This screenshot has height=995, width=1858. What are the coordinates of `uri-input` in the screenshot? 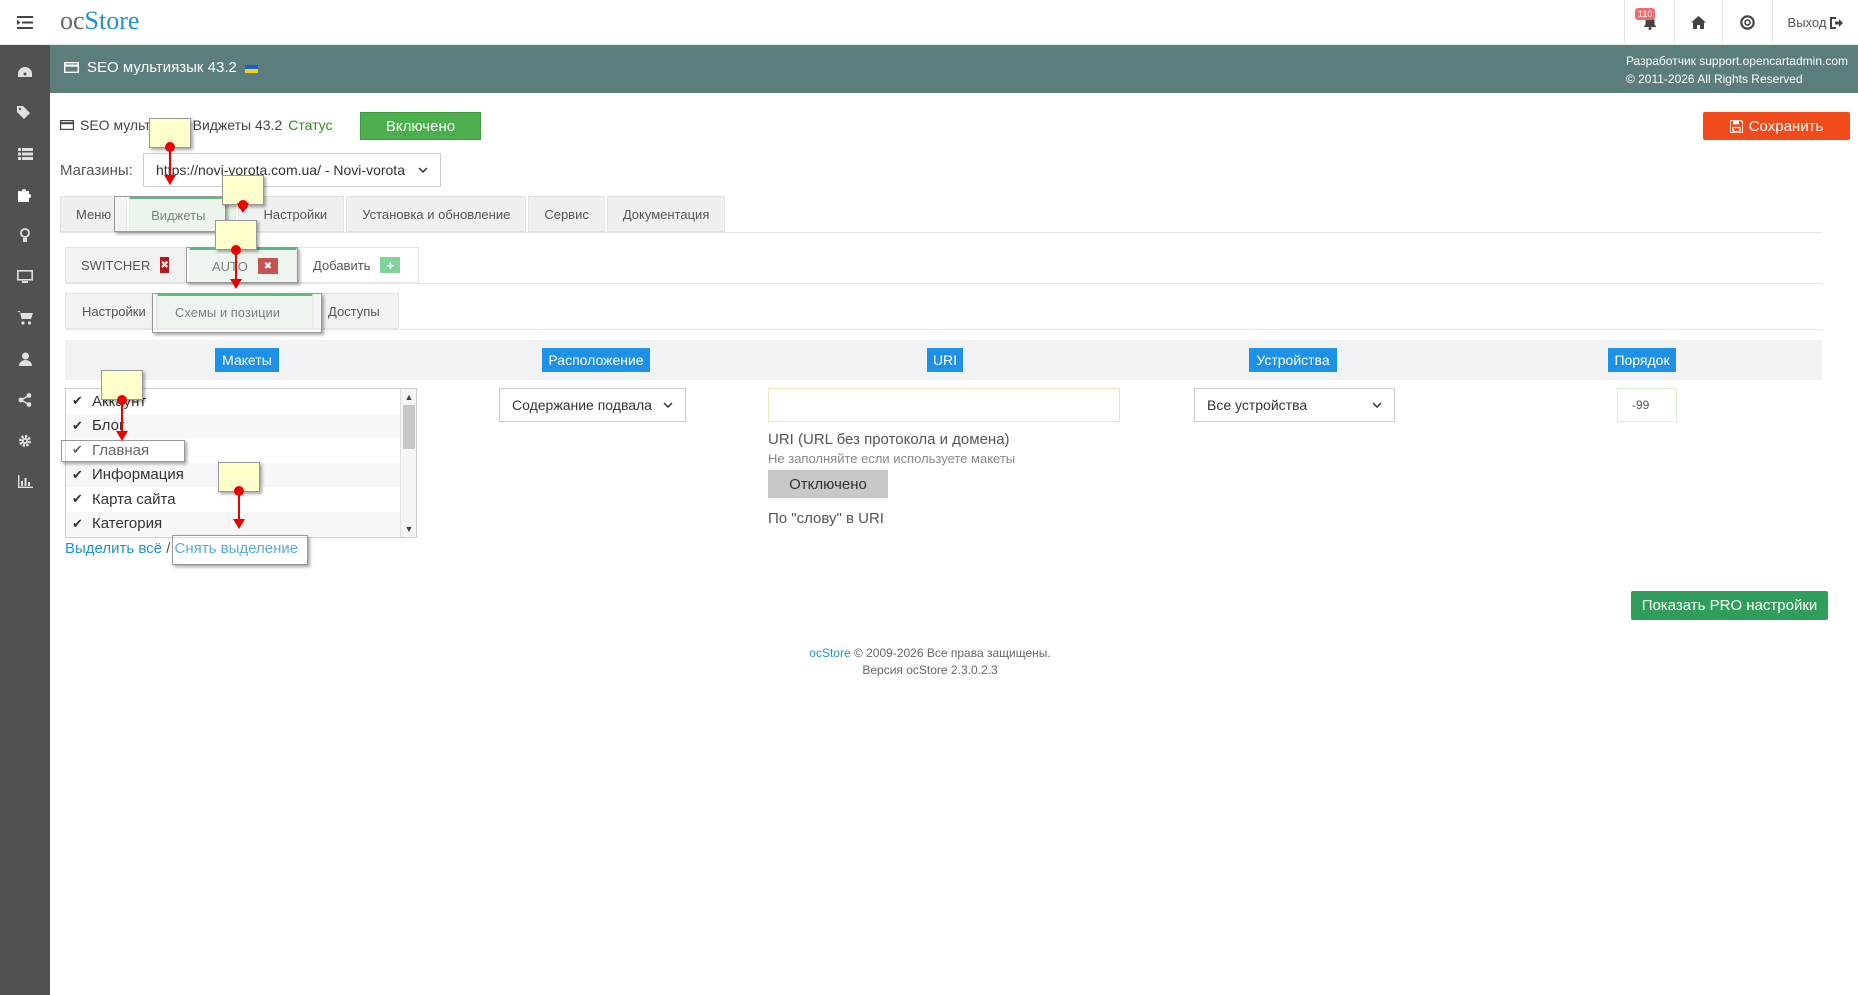 It's located at (944, 405).